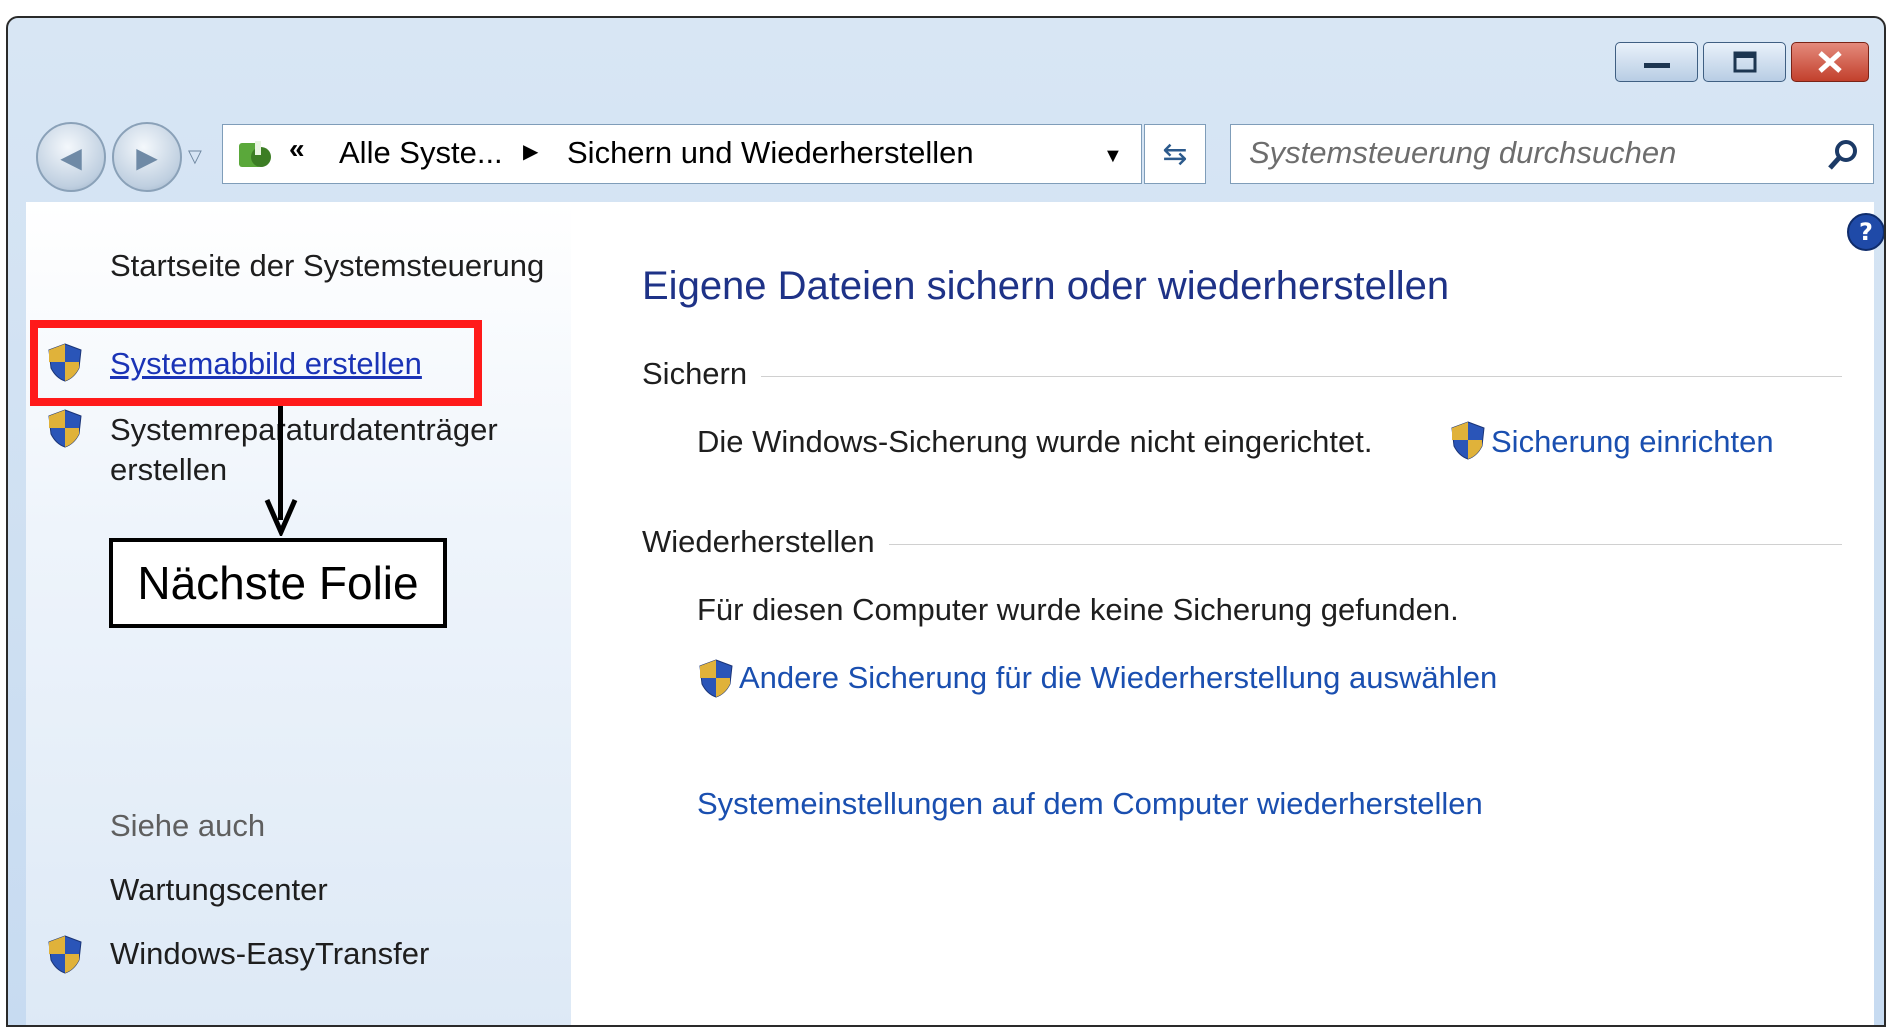 This screenshot has width=1892, height=1027. I want to click on annotation-label: Nächste Folie, so click(278, 583).